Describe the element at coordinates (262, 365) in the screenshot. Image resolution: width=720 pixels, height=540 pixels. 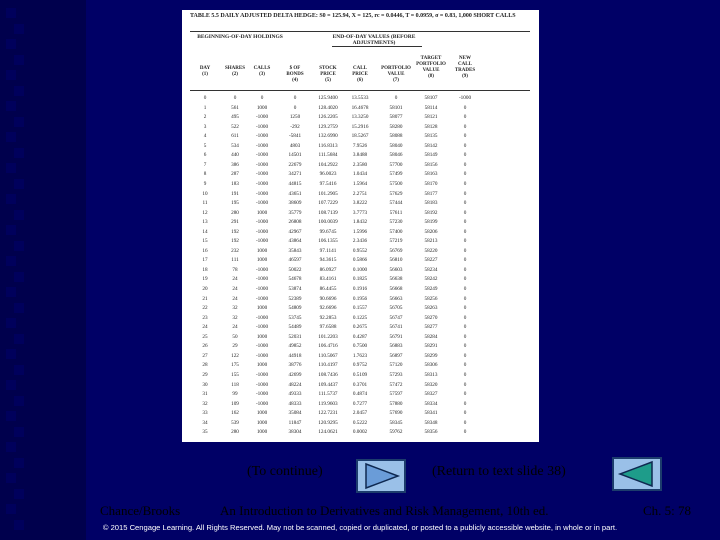
I see `table-cell: 1000` at that location.